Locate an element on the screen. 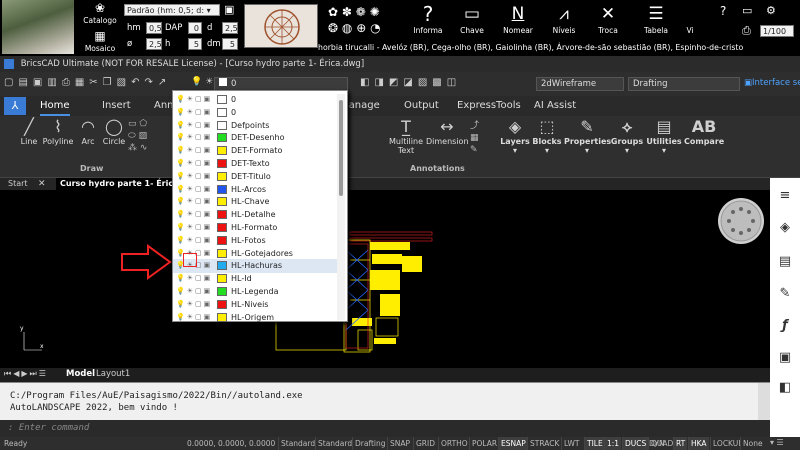 This screenshot has width=800, height=450. arc-button: ◠ Arc is located at coordinates (88, 132).